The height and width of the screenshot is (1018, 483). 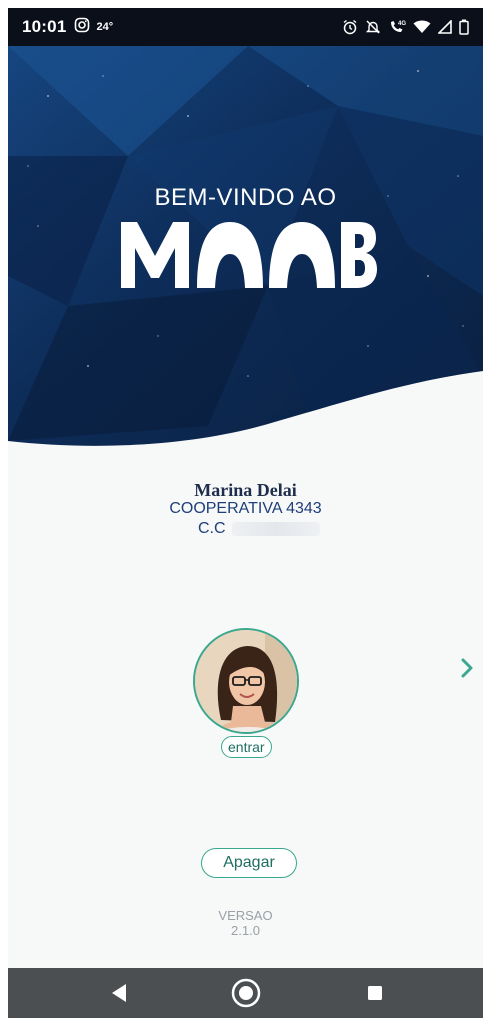 I want to click on account-row: C.C, so click(x=259, y=529).